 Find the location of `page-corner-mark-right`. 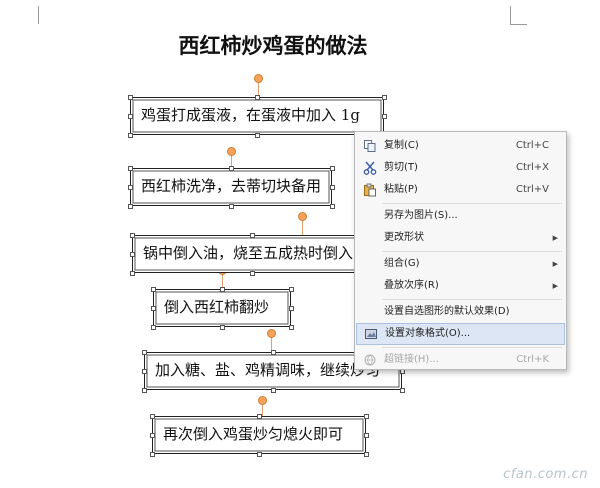

page-corner-mark-right is located at coordinates (518, 15).